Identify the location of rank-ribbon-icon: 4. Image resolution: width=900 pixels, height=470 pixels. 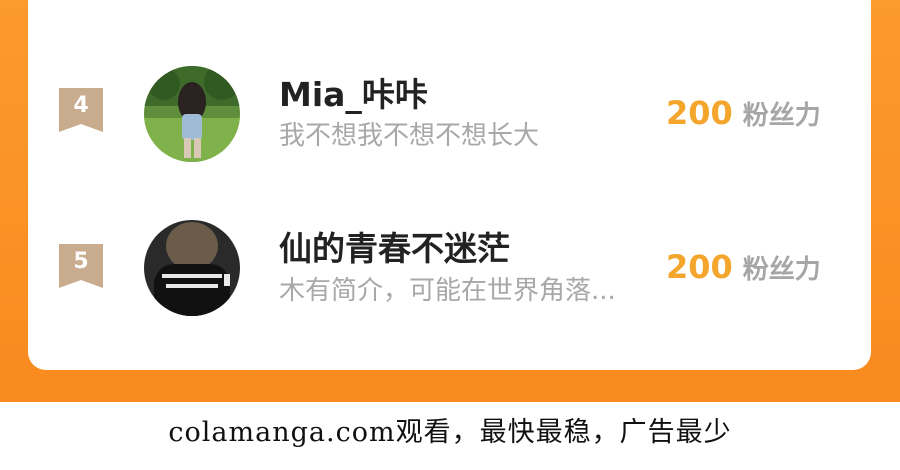
(81, 110).